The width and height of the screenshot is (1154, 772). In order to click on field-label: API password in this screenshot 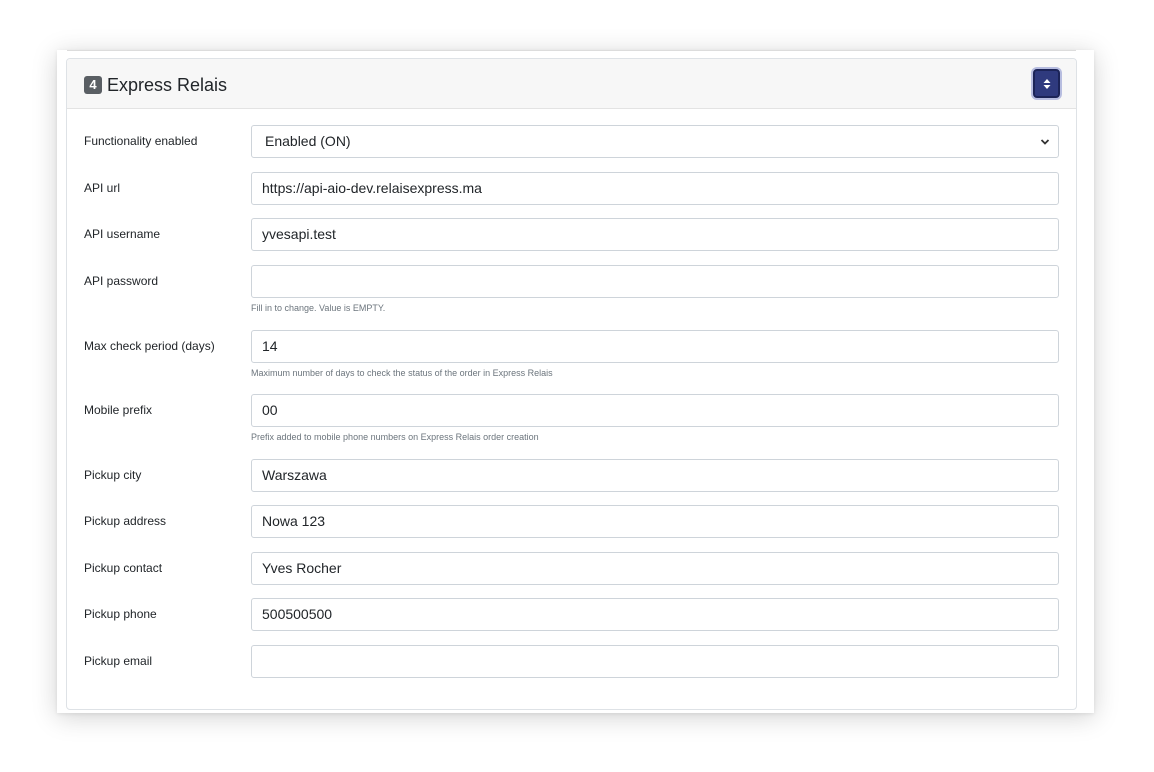, I will do `click(121, 281)`.